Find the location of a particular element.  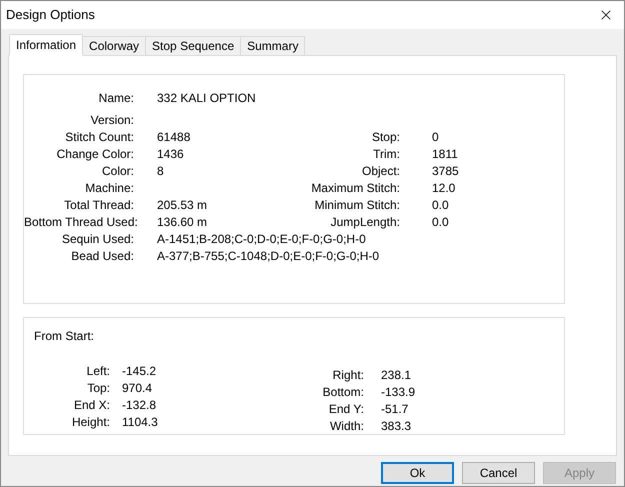

field-value: 1436 is located at coordinates (170, 154).